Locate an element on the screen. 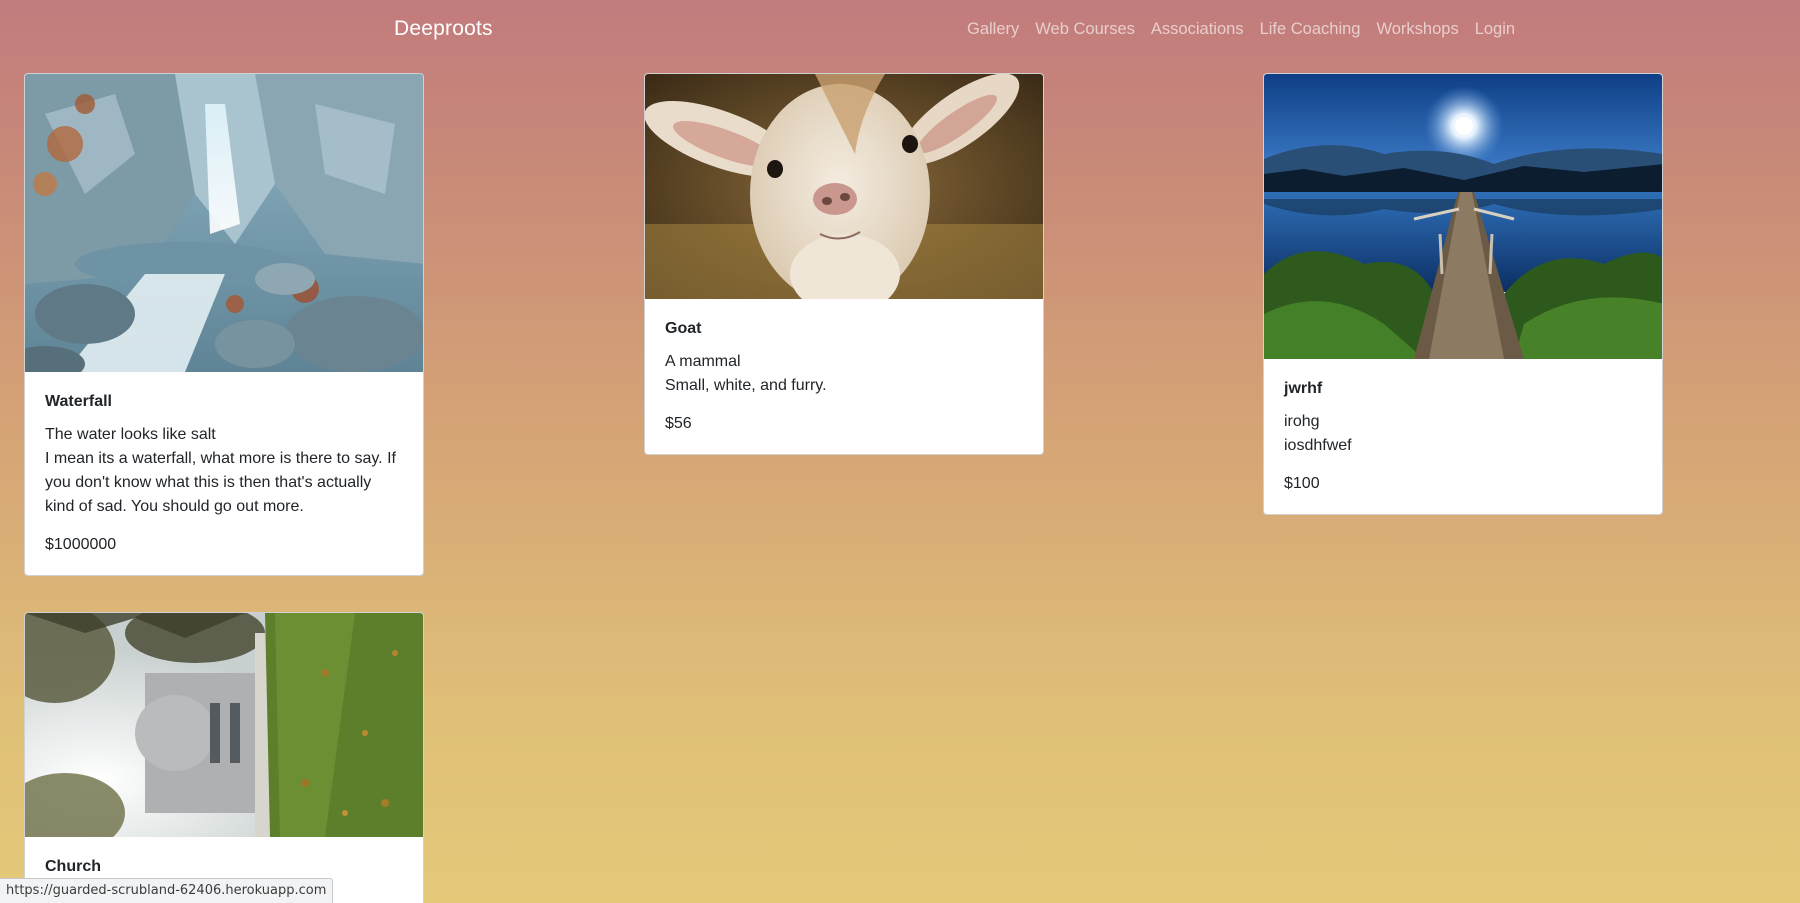 Image resolution: width=1800 pixels, height=903 pixels. nav-link-workshops: Workshops is located at coordinates (1417, 29).